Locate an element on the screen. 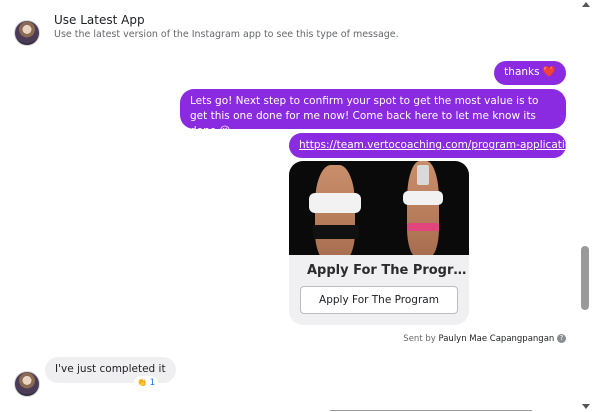 Image resolution: width=592 pixels, height=412 pixels. sent-by-name: Paulyn Mae Capangpangan is located at coordinates (496, 339).